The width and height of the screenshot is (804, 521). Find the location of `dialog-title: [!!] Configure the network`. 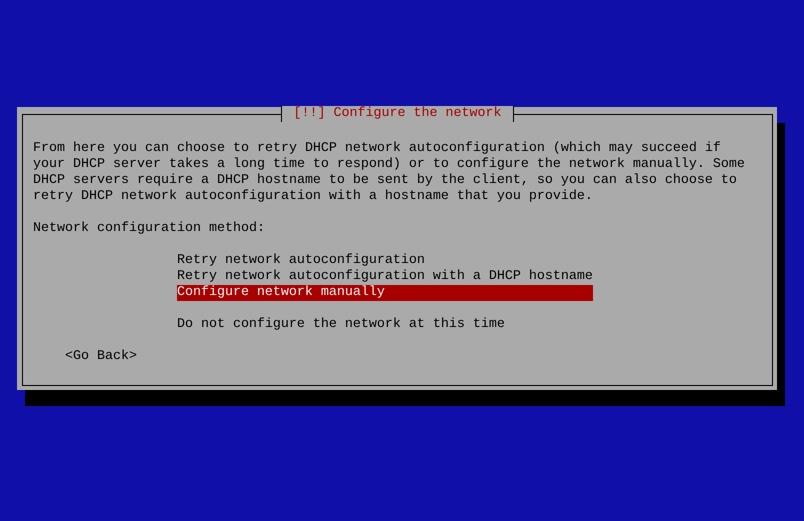

dialog-title: [!!] Configure the network is located at coordinates (397, 114).